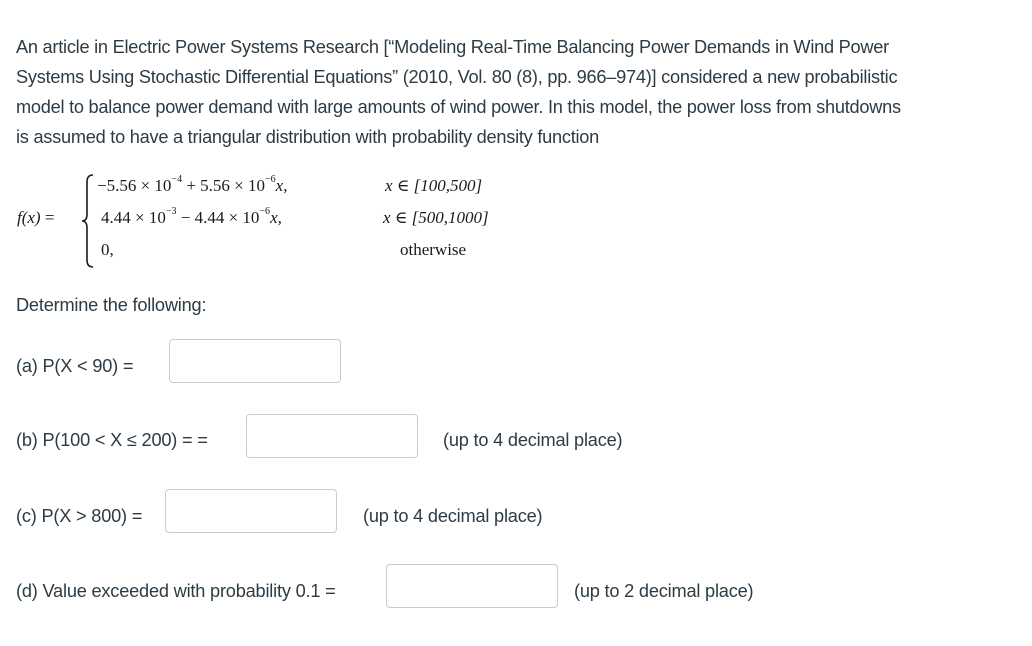  What do you see at coordinates (533, 440) in the screenshot?
I see `question-b-hint: (up to 4 decimal place)` at bounding box center [533, 440].